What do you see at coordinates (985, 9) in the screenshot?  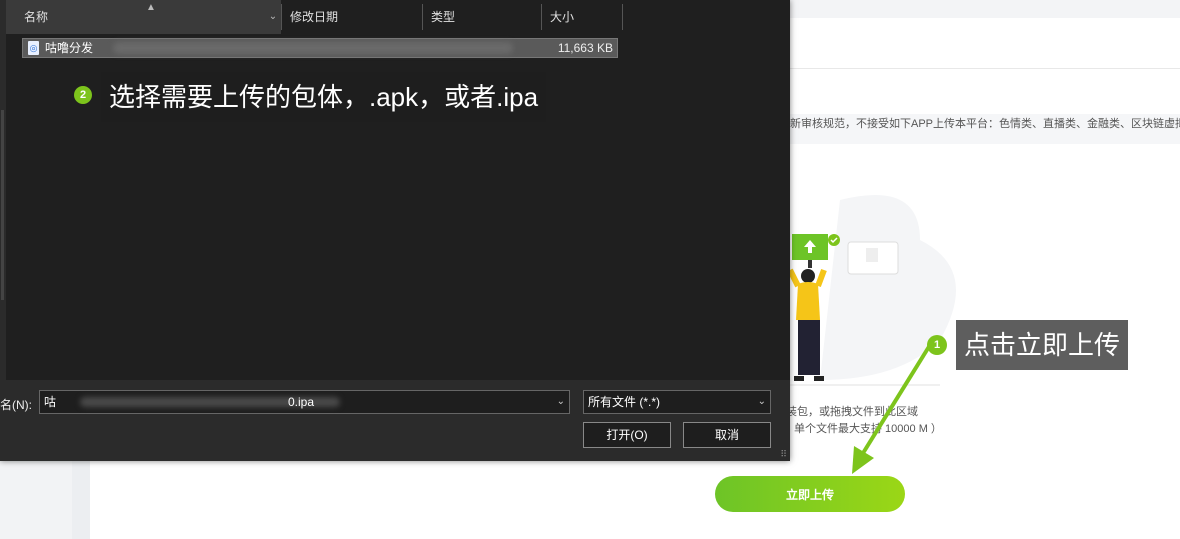 I see `page-top-bar` at bounding box center [985, 9].